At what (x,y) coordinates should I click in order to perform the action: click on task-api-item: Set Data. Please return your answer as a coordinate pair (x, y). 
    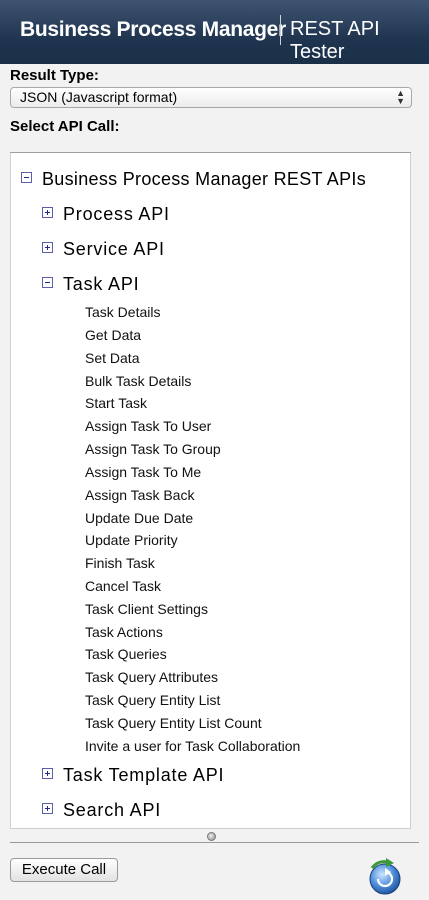
    Looking at the image, I should click on (112, 358).